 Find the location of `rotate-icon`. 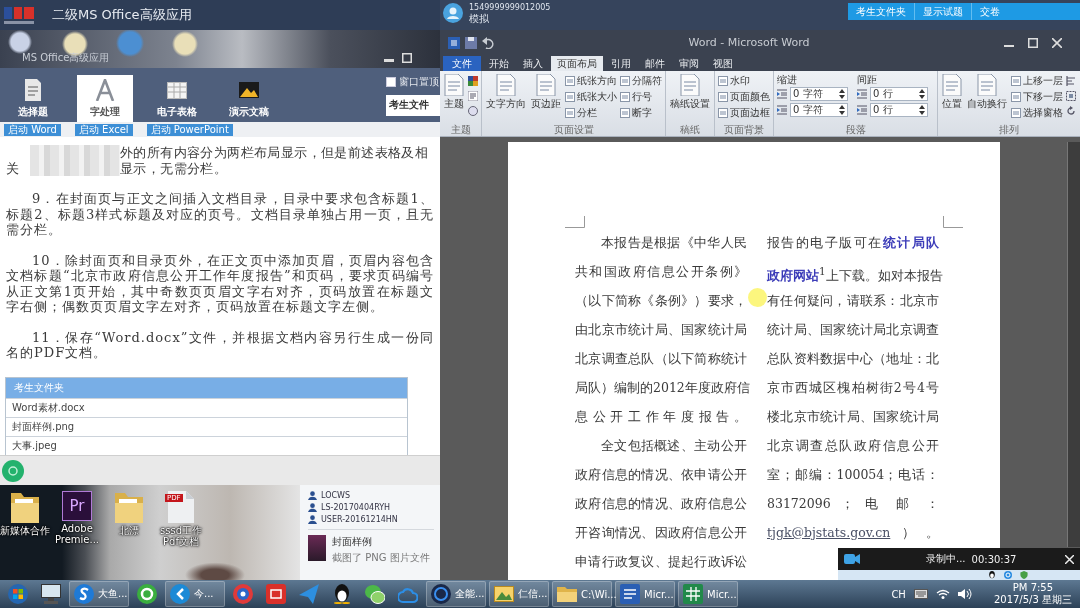

rotate-icon is located at coordinates (1071, 111).